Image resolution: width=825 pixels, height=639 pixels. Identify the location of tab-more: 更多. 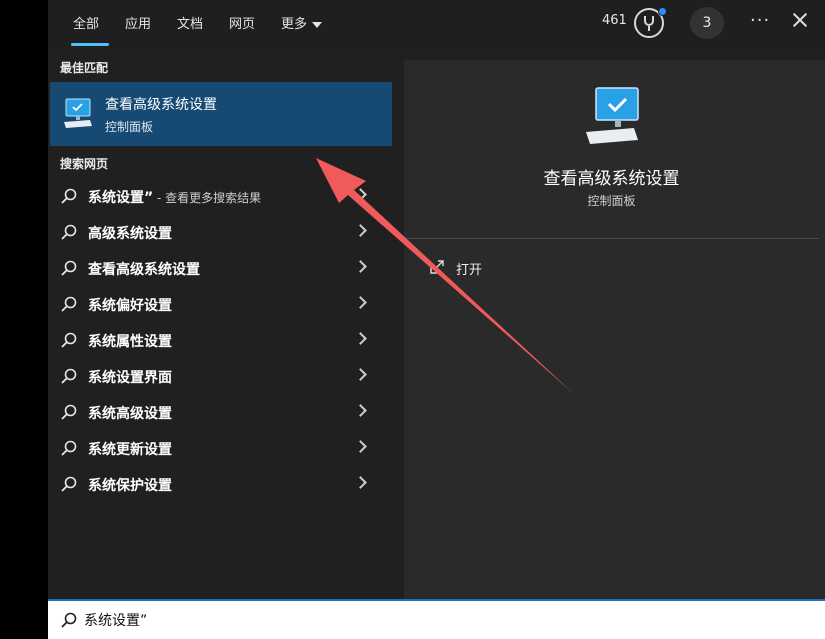
(302, 22).